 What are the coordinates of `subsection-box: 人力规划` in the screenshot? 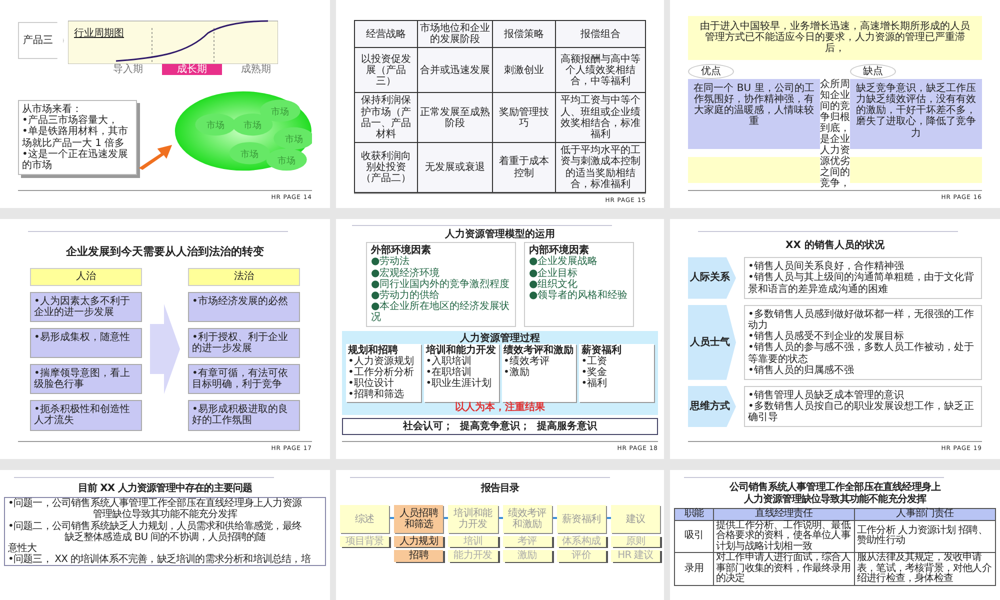 It's located at (419, 542).